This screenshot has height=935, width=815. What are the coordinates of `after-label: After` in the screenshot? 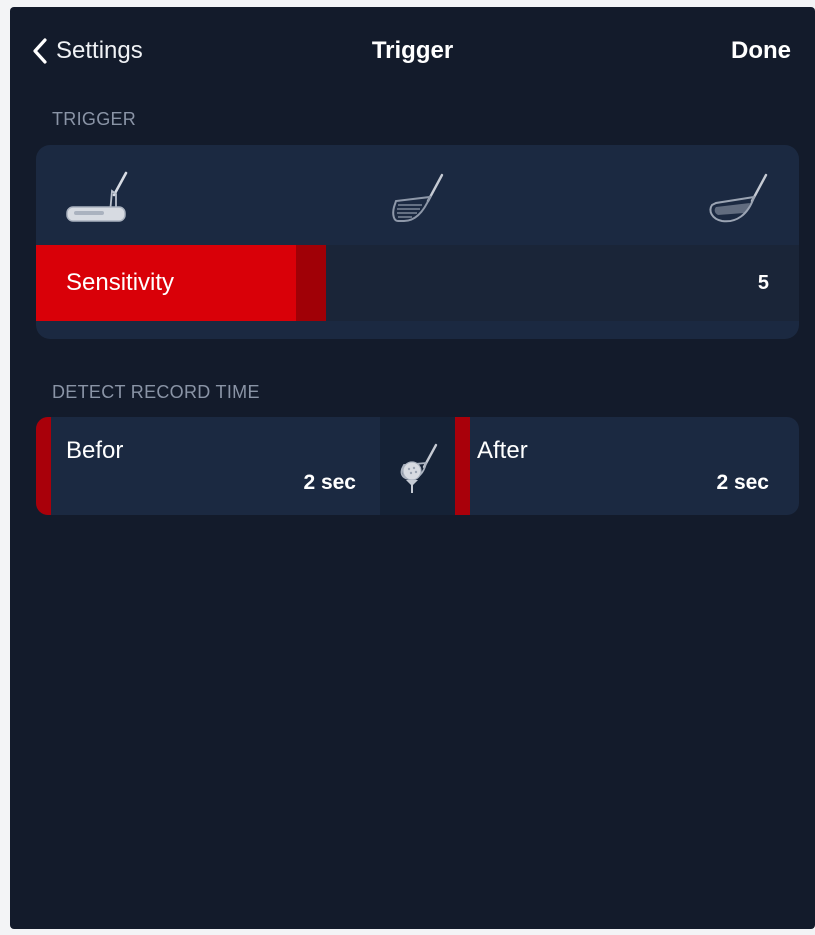 It's located at (502, 450).